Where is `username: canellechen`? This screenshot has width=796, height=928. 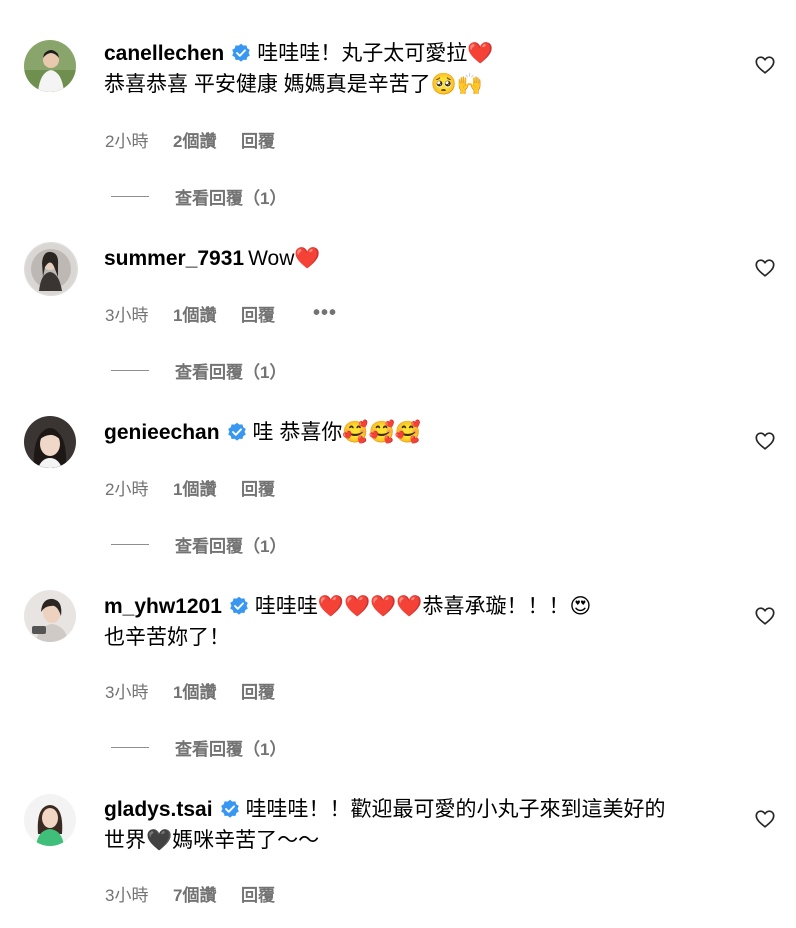 username: canellechen is located at coordinates (164, 53).